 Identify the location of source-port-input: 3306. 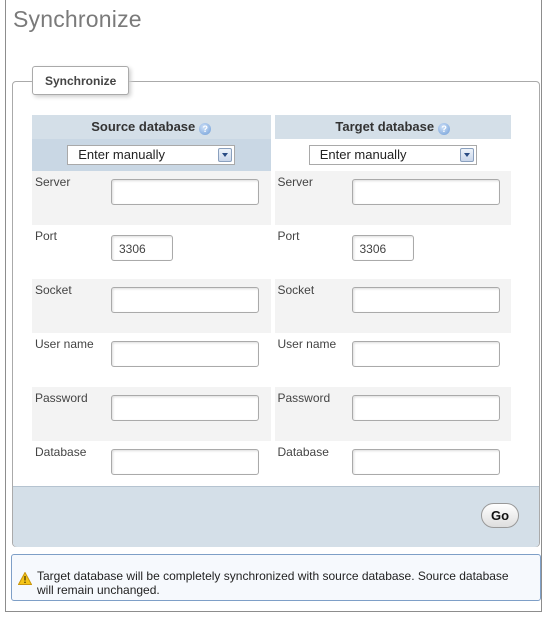
(142, 248).